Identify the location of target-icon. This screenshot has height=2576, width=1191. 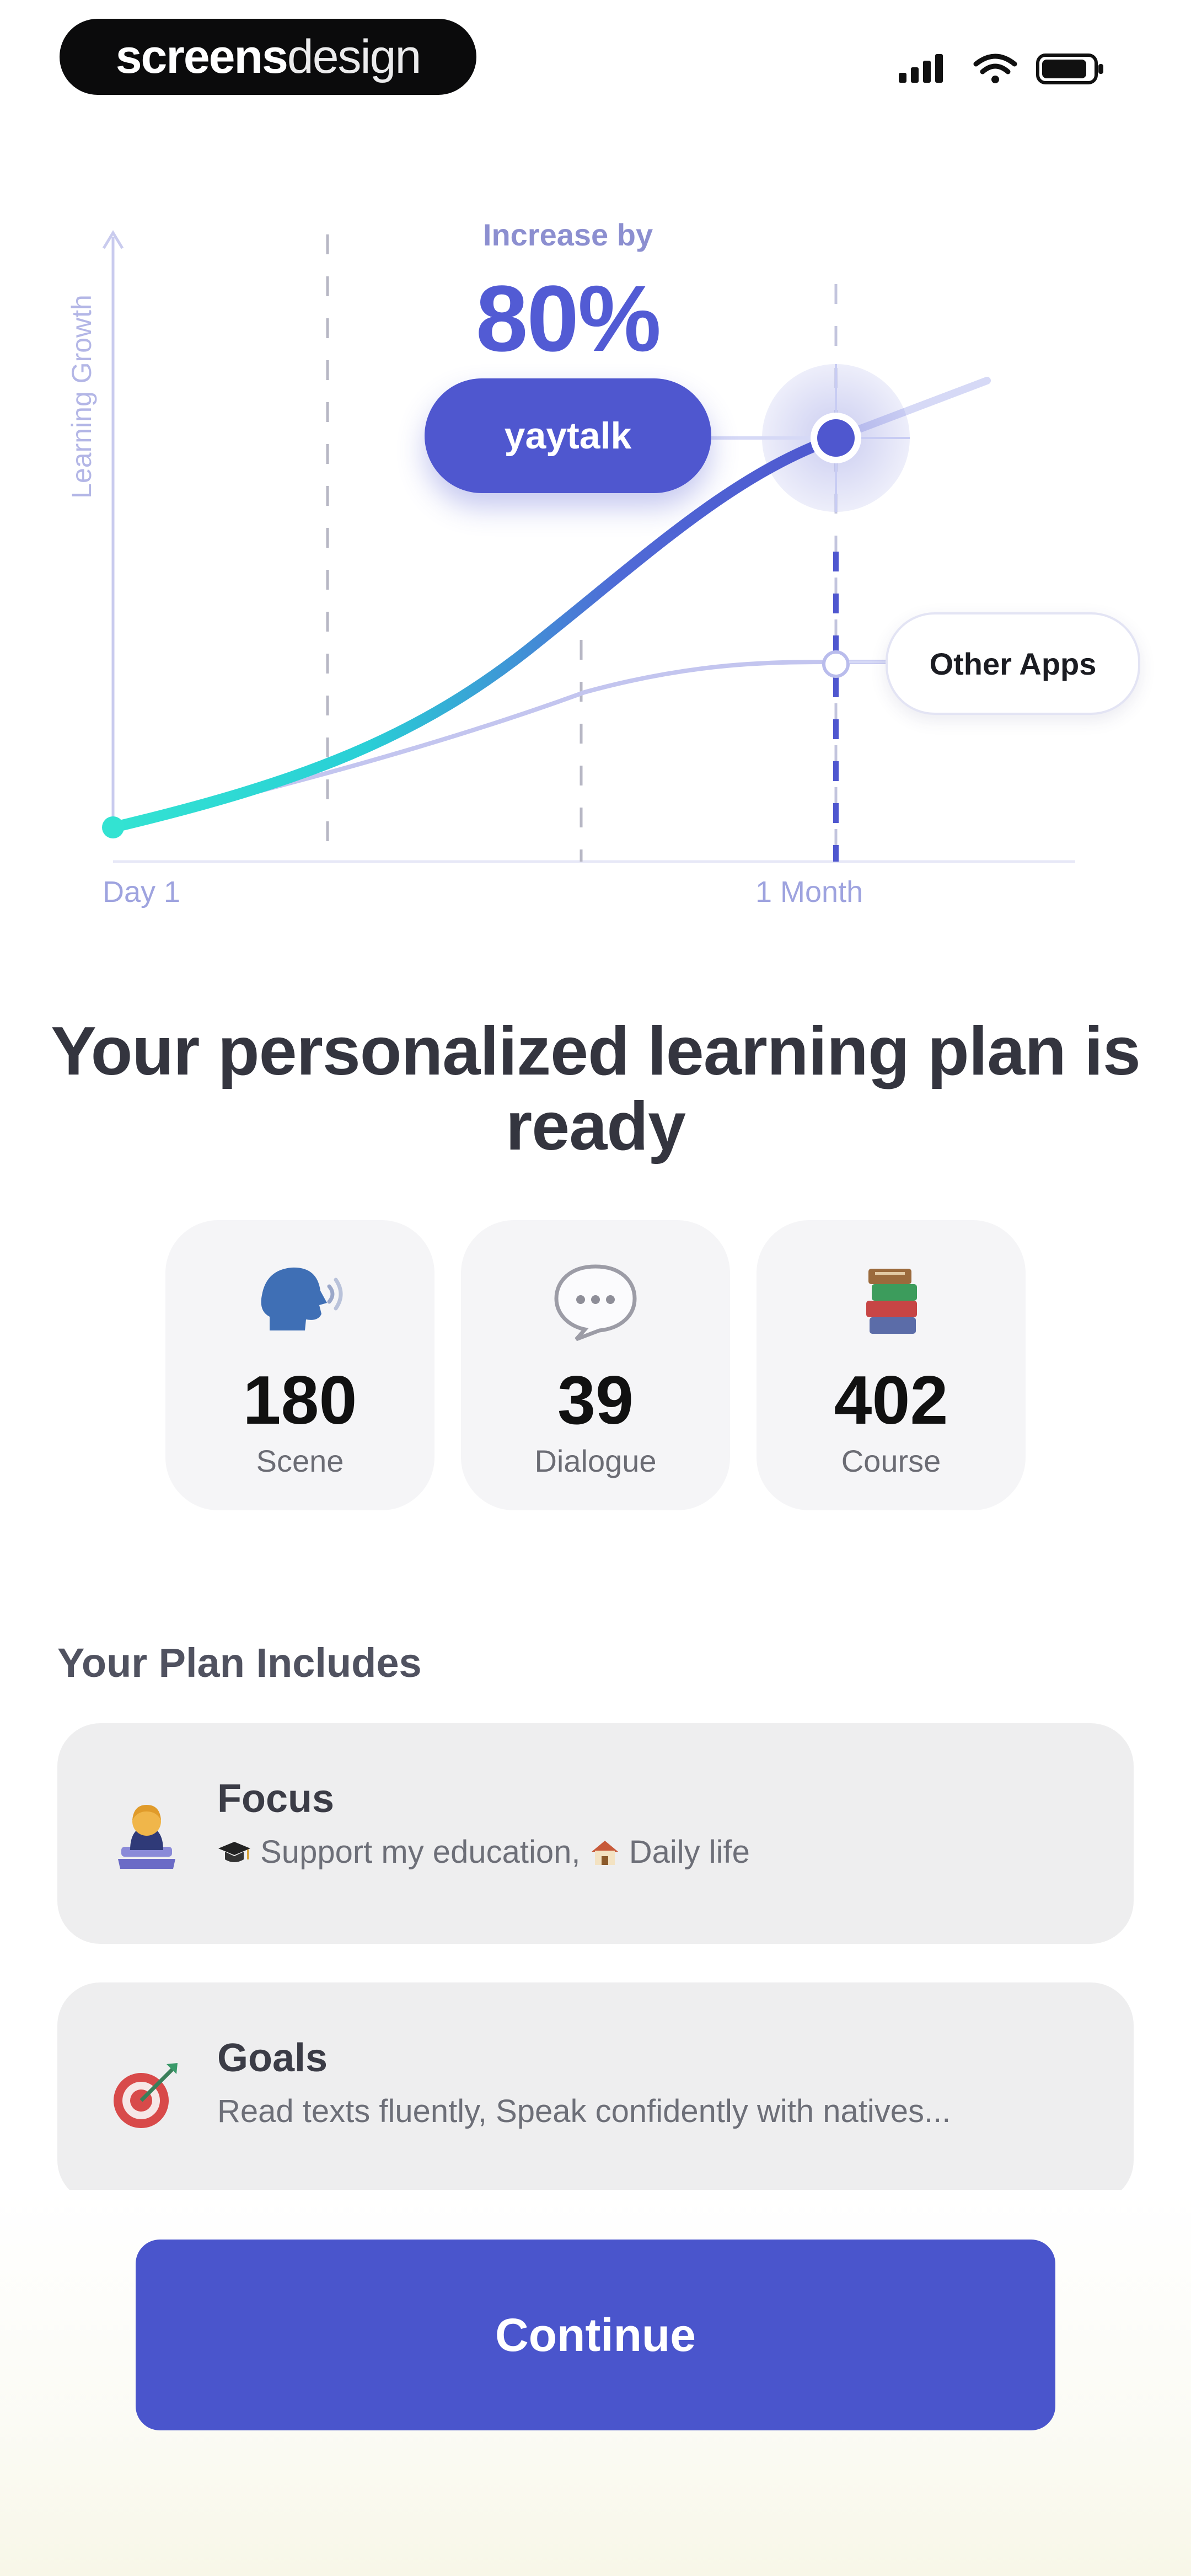
(146, 2093).